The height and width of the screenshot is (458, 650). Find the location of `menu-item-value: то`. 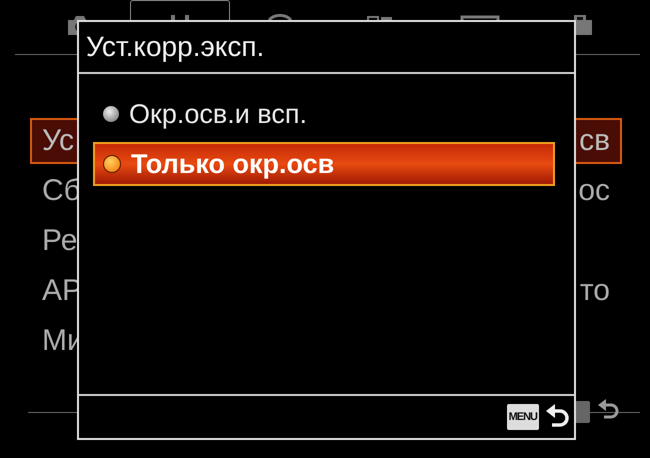

menu-item-value: то is located at coordinates (595, 291).